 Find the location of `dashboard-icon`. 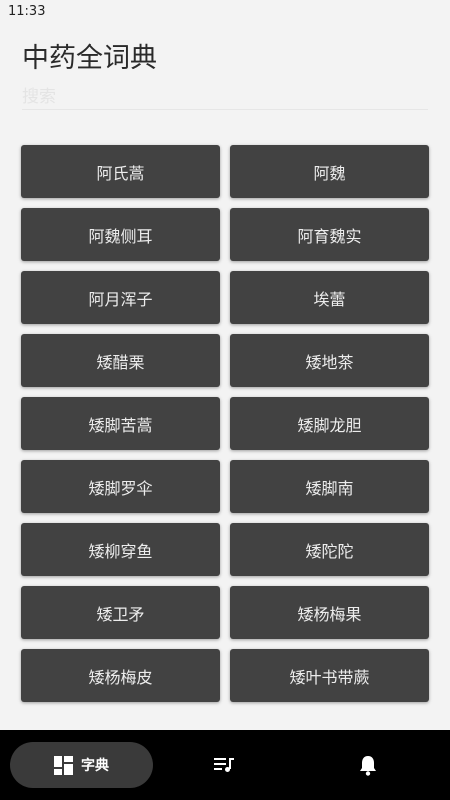

dashboard-icon is located at coordinates (63, 765).